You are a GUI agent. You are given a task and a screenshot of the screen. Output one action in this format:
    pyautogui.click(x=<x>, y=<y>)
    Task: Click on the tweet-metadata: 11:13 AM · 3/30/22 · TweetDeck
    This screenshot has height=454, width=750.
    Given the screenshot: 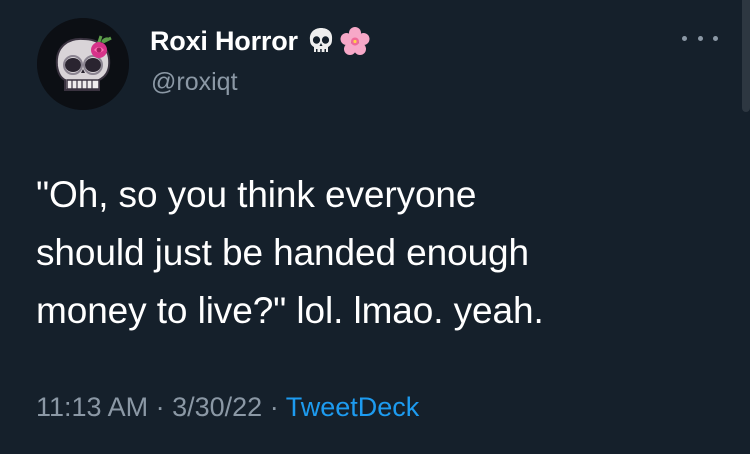 What is the action you would take?
    pyautogui.click(x=227, y=407)
    